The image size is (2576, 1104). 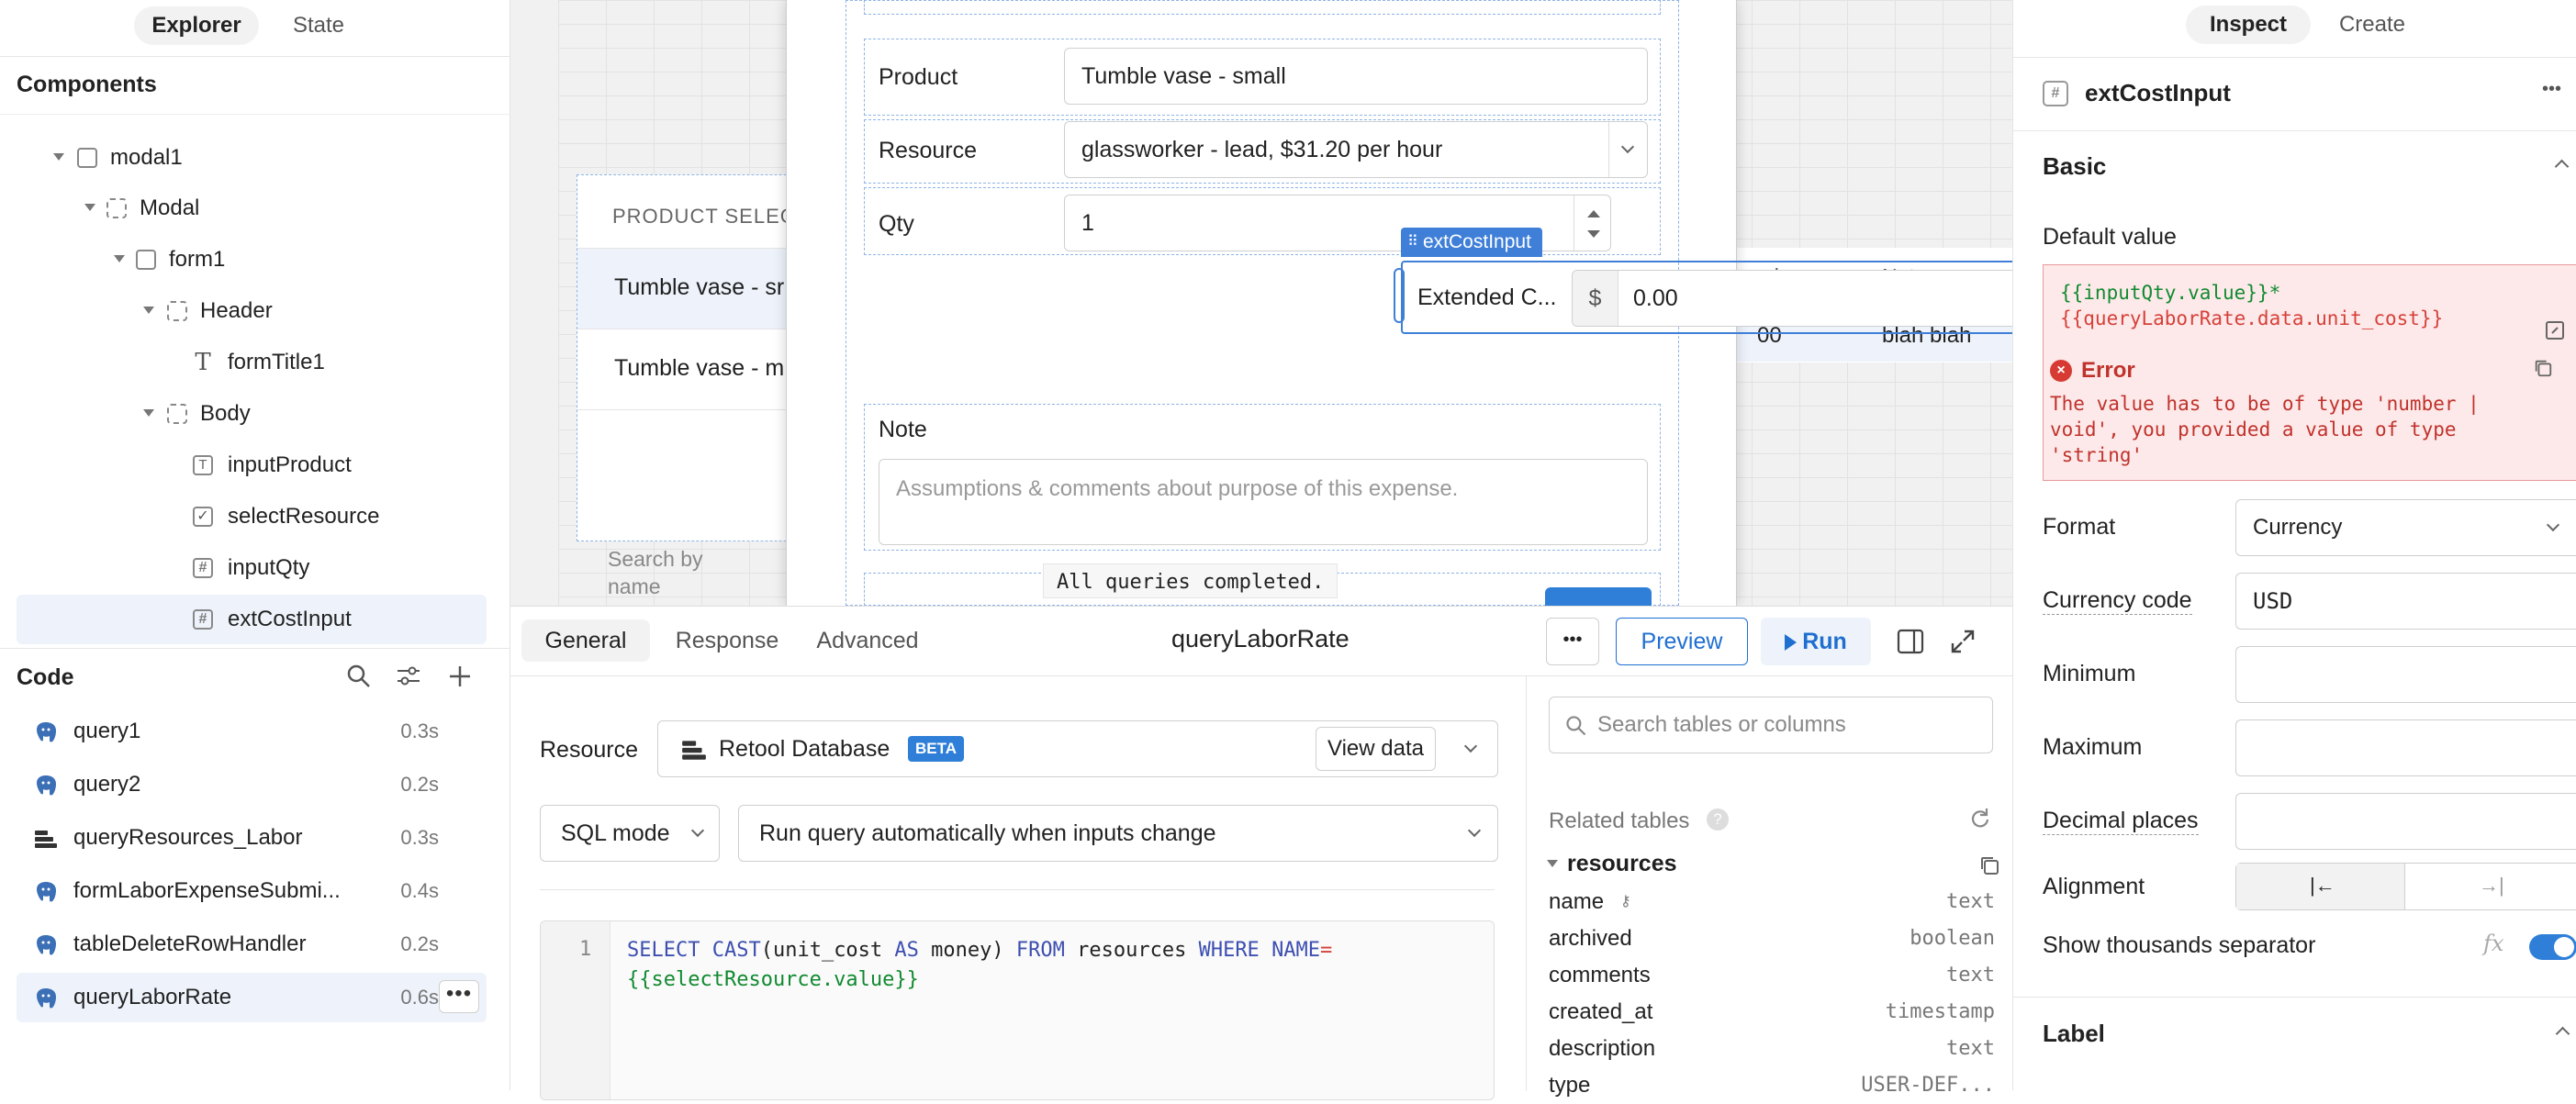 I want to click on basic-section-title: Basic, so click(x=2074, y=166).